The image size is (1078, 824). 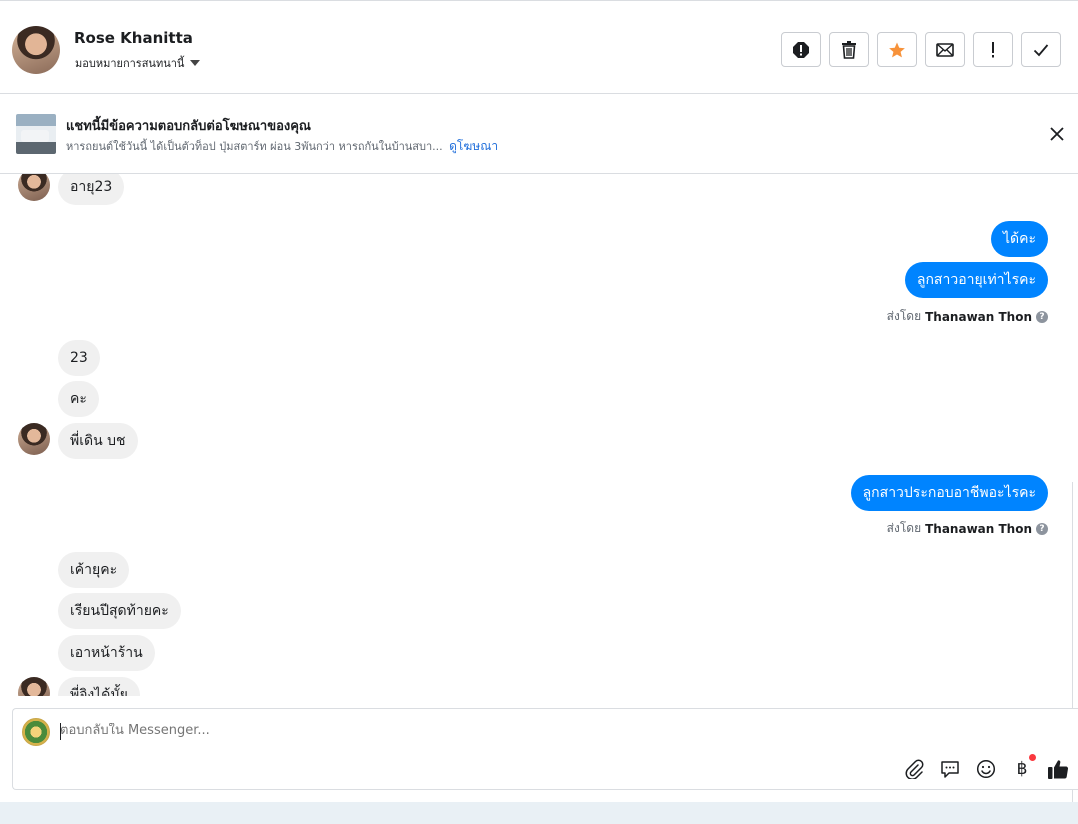 I want to click on caret-down-icon, so click(x=195, y=63).